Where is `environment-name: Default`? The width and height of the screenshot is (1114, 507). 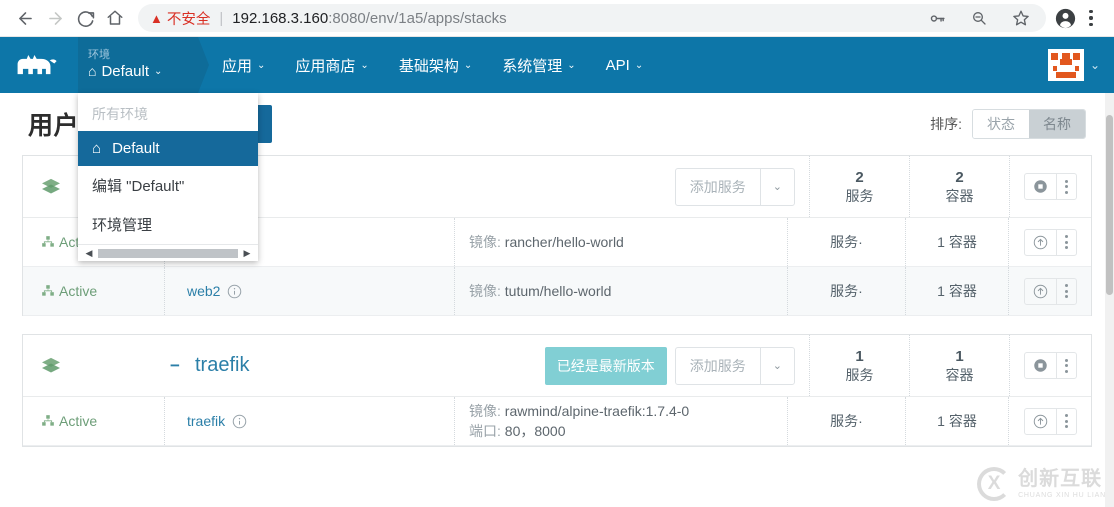 environment-name: Default is located at coordinates (125, 71).